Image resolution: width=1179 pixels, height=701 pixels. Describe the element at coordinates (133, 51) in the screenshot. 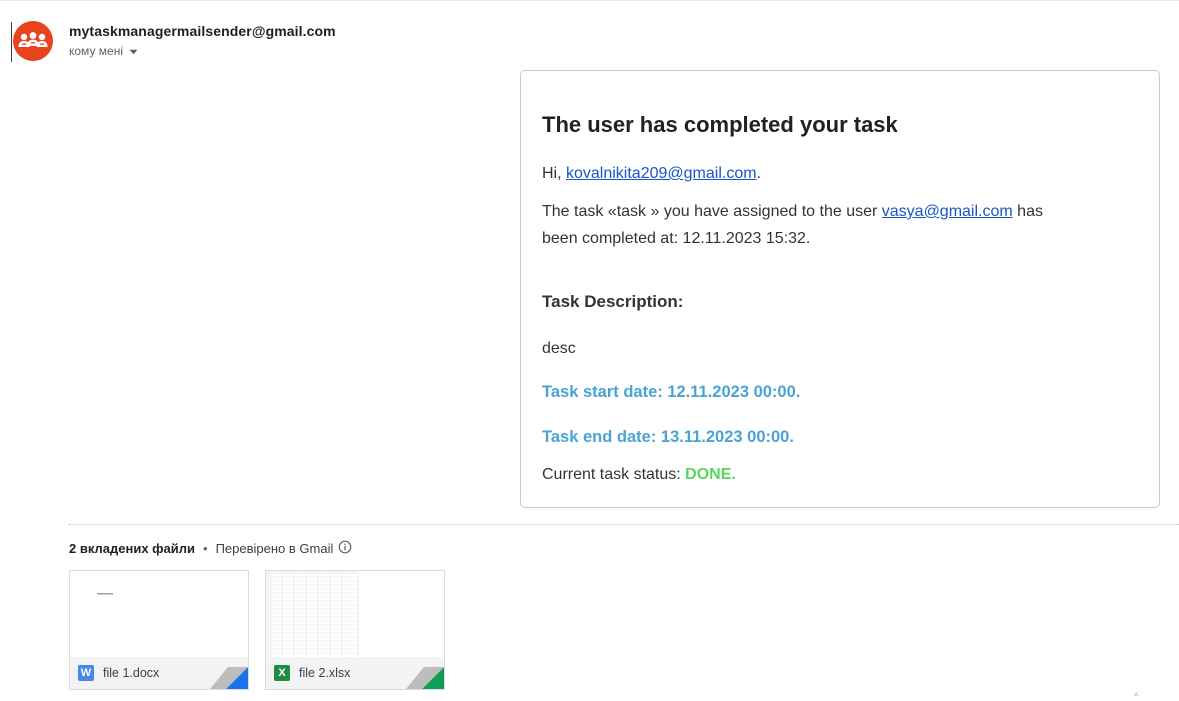

I see `chevron-down-icon` at that location.